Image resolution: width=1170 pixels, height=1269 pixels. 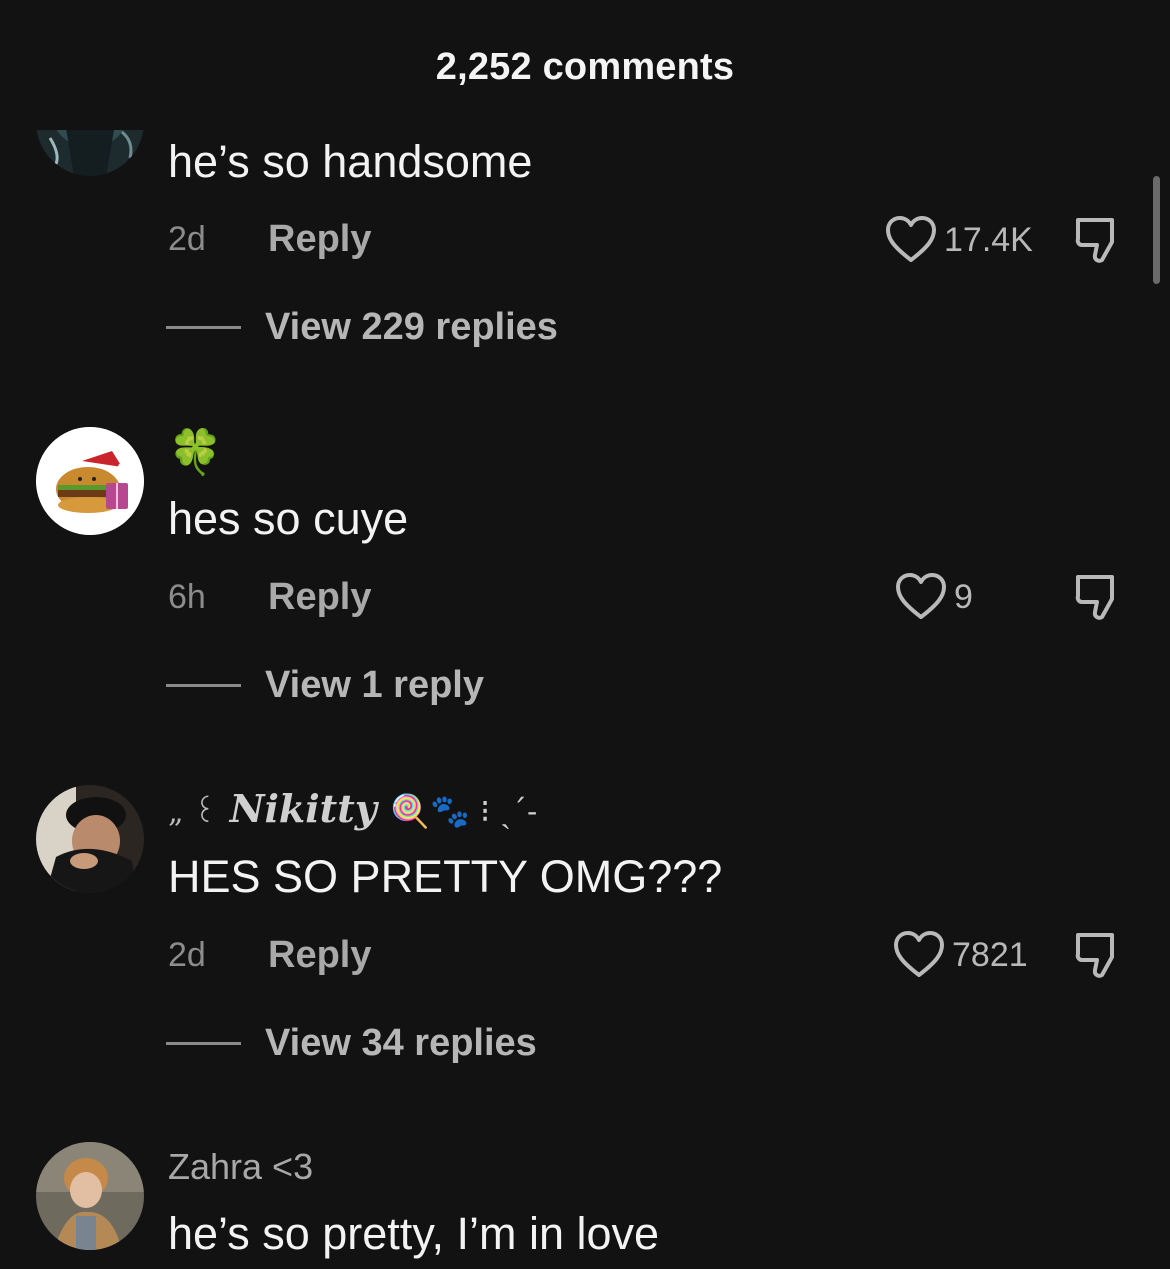 What do you see at coordinates (1156, 230) in the screenshot?
I see `scrollbar` at bounding box center [1156, 230].